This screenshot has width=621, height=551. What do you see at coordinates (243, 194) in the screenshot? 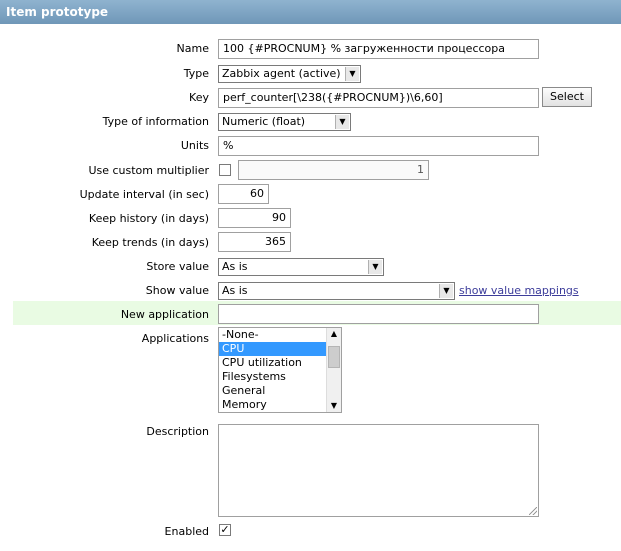
I see `update-interval-input: 60` at bounding box center [243, 194].